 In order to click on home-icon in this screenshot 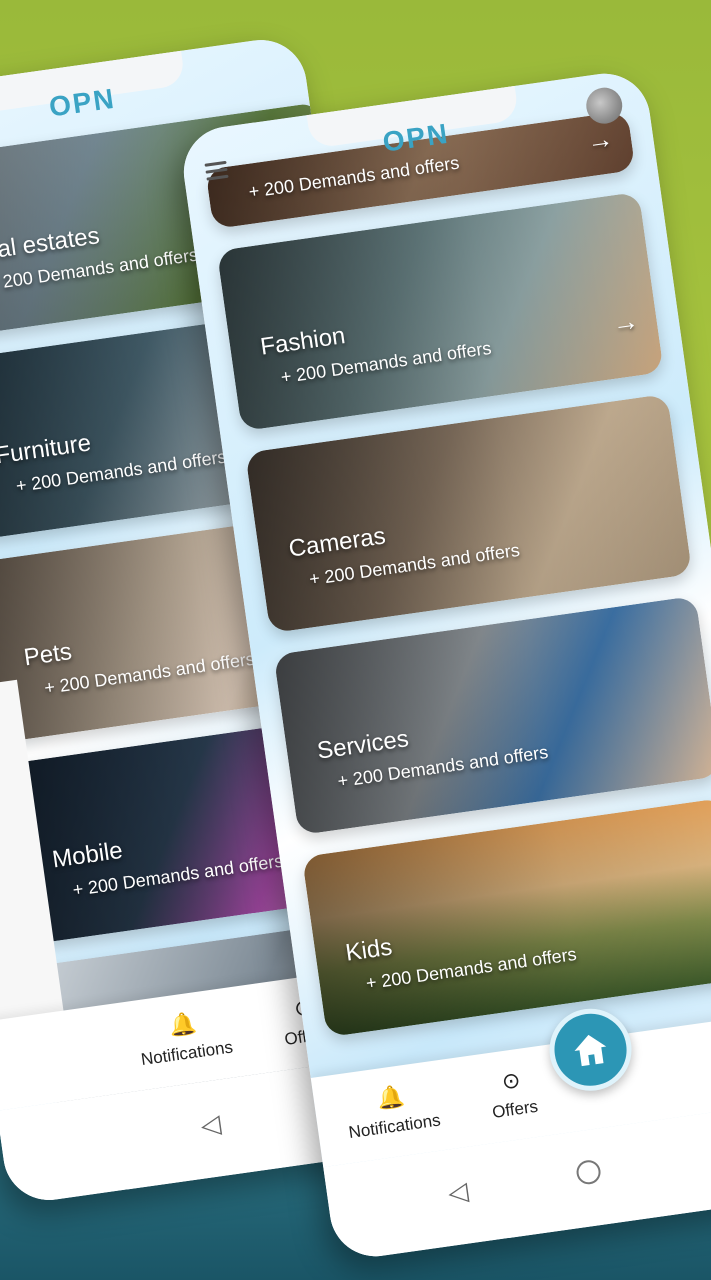, I will do `click(590, 1050)`.